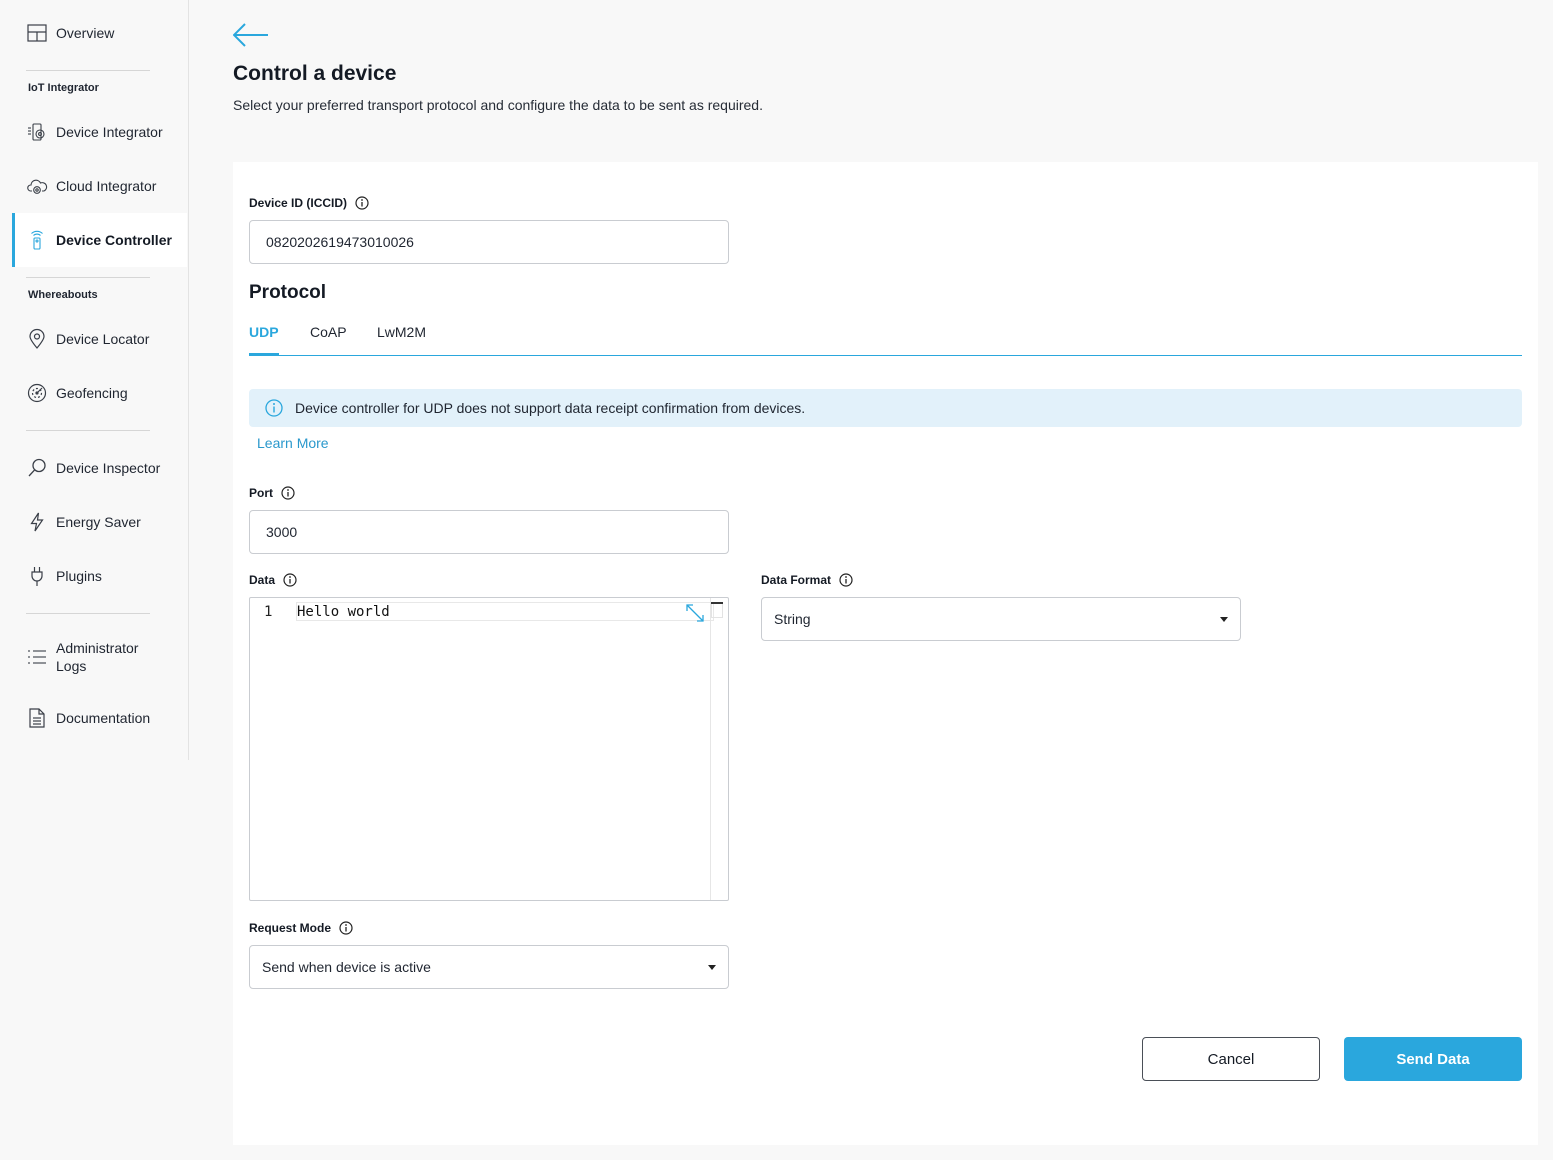 Image resolution: width=1553 pixels, height=1160 pixels. What do you see at coordinates (37, 132) in the screenshot?
I see `device-gear-icon` at bounding box center [37, 132].